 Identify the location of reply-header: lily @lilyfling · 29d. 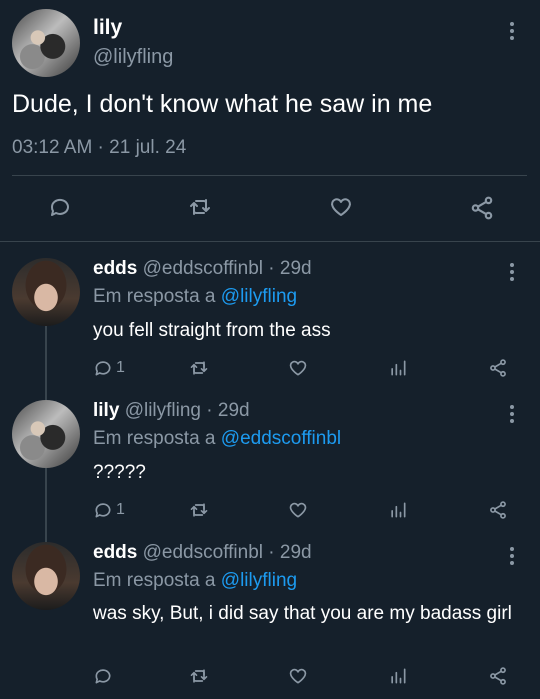
(171, 411).